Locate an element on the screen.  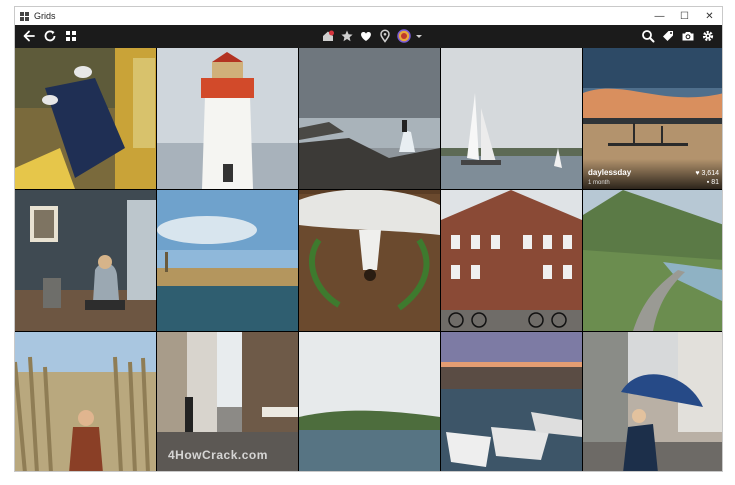
likes-count: ♥ 3,614 is located at coordinates (707, 173).